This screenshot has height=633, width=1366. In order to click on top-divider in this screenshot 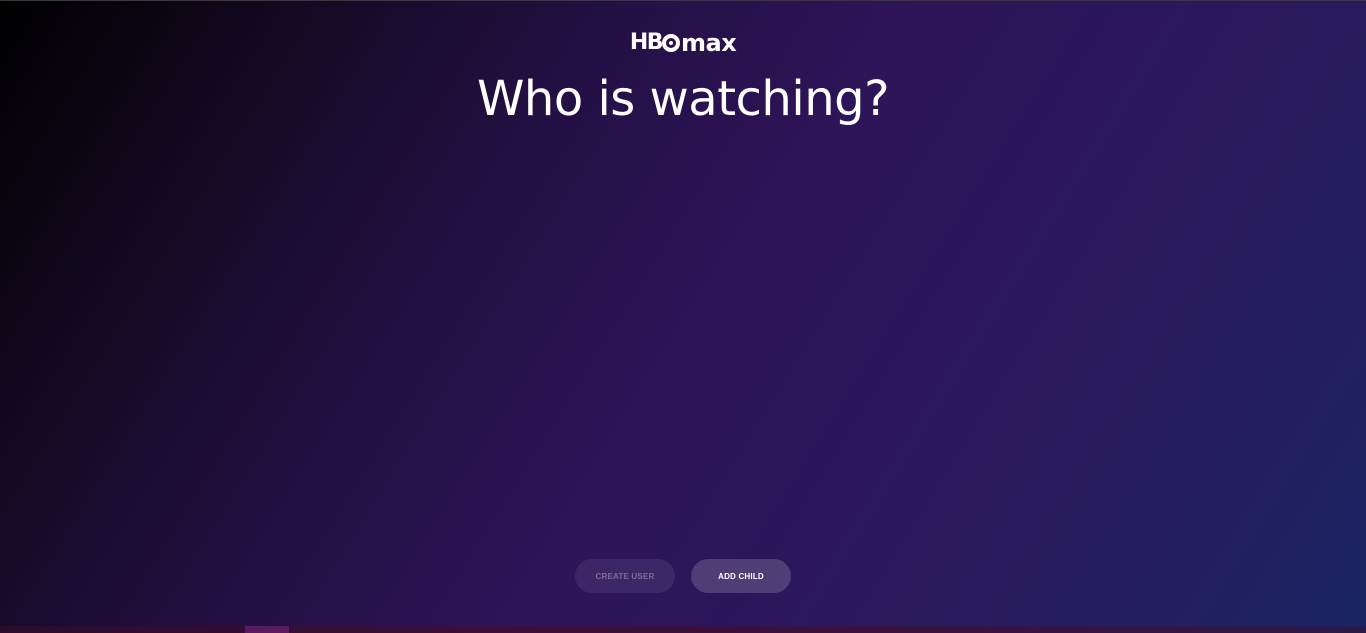, I will do `click(683, 0)`.